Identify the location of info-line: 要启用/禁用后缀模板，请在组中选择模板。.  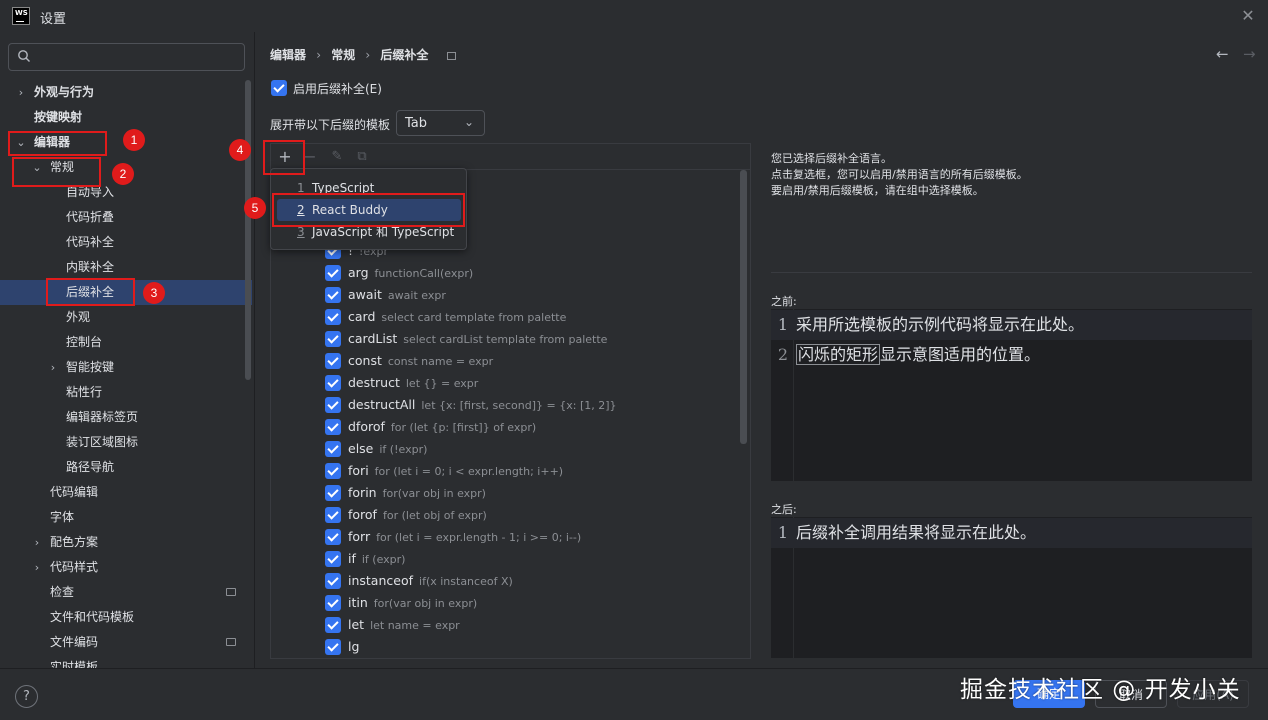
(877, 190).